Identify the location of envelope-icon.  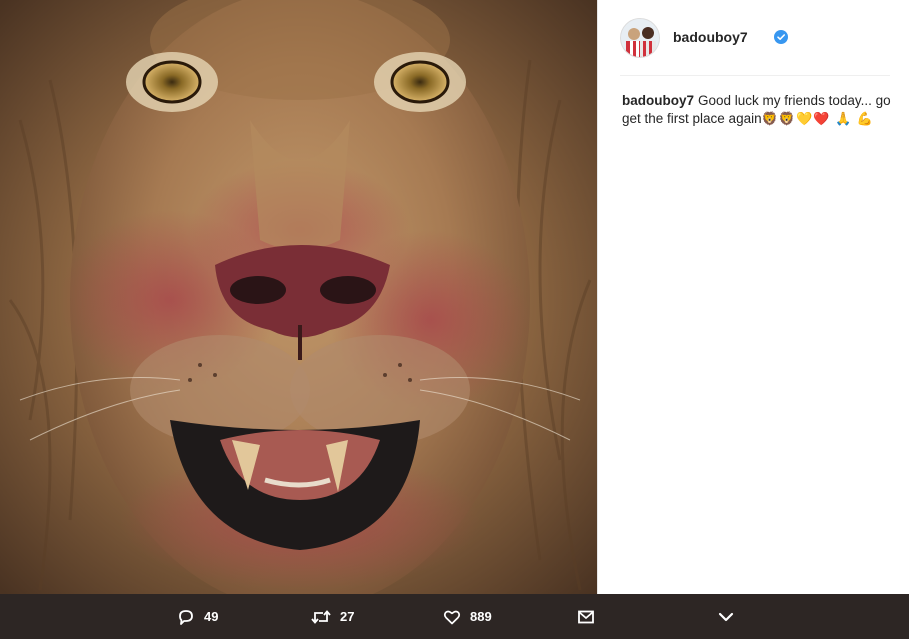
(586, 616).